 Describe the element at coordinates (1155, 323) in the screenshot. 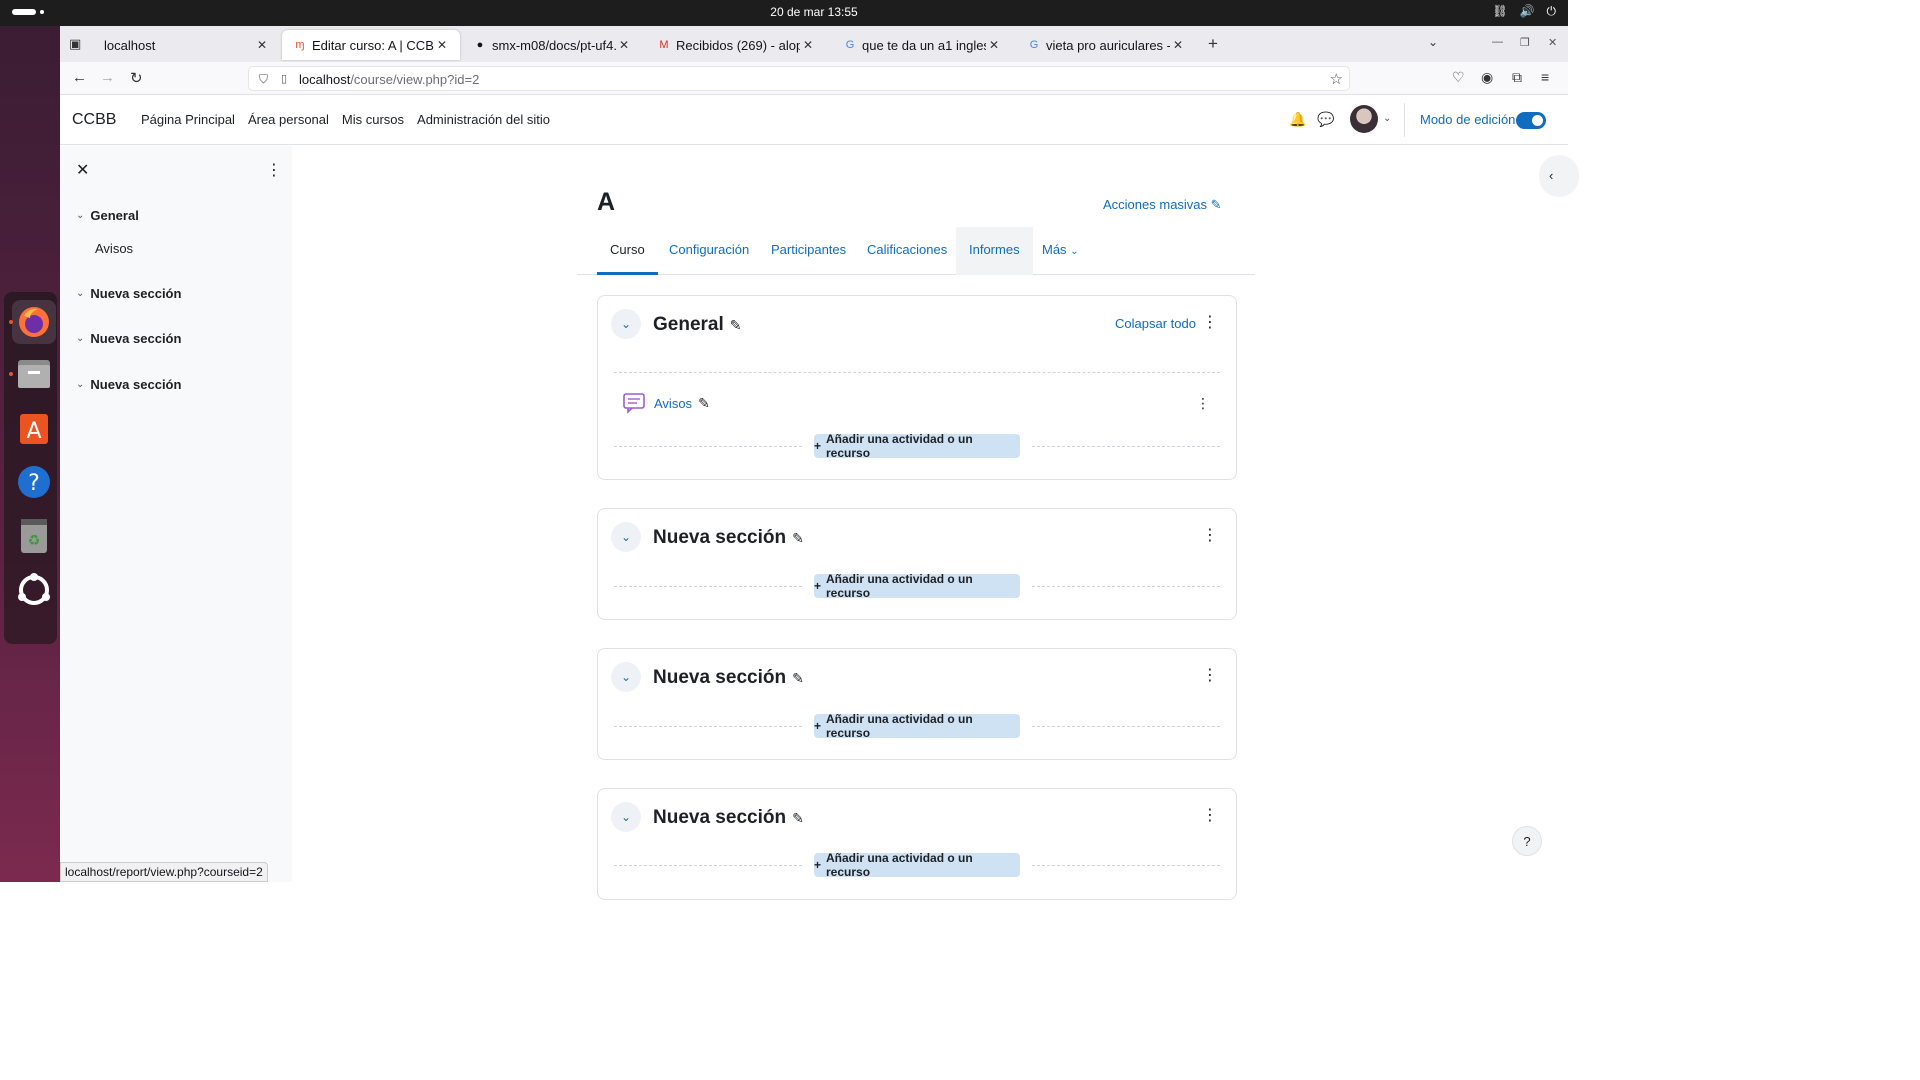

I see `collapse-all-link: Colapsar todo` at that location.